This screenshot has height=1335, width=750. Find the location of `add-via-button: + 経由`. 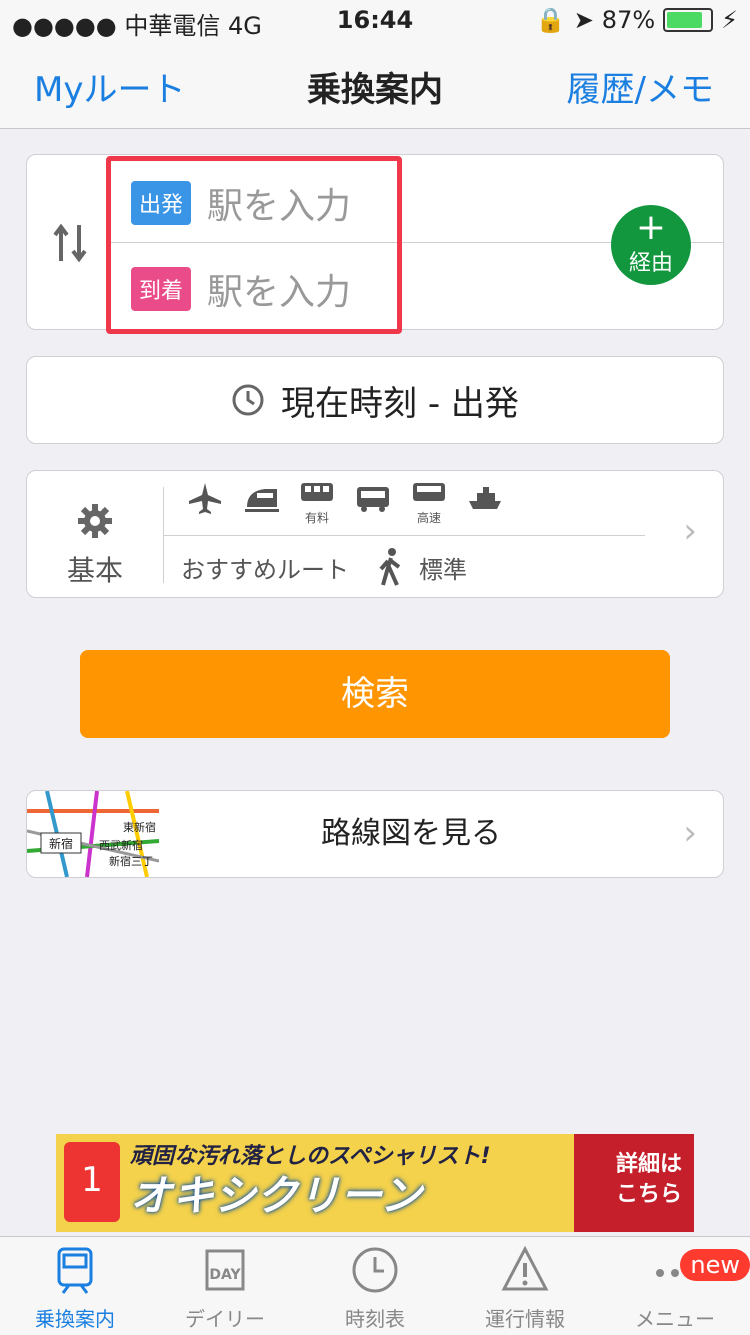

add-via-button: + 経由 is located at coordinates (651, 245).